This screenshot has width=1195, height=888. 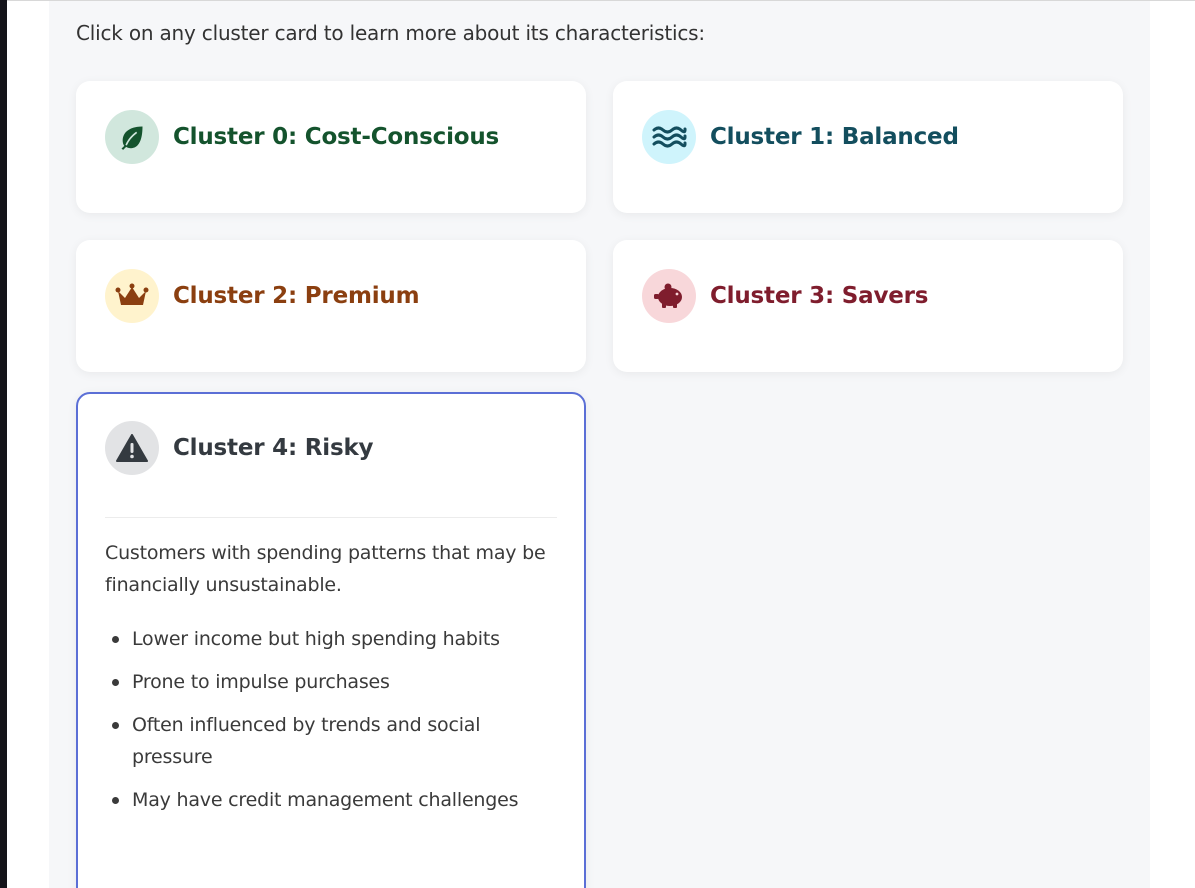 I want to click on card-header: Cluster 4: Risky, so click(x=239, y=448).